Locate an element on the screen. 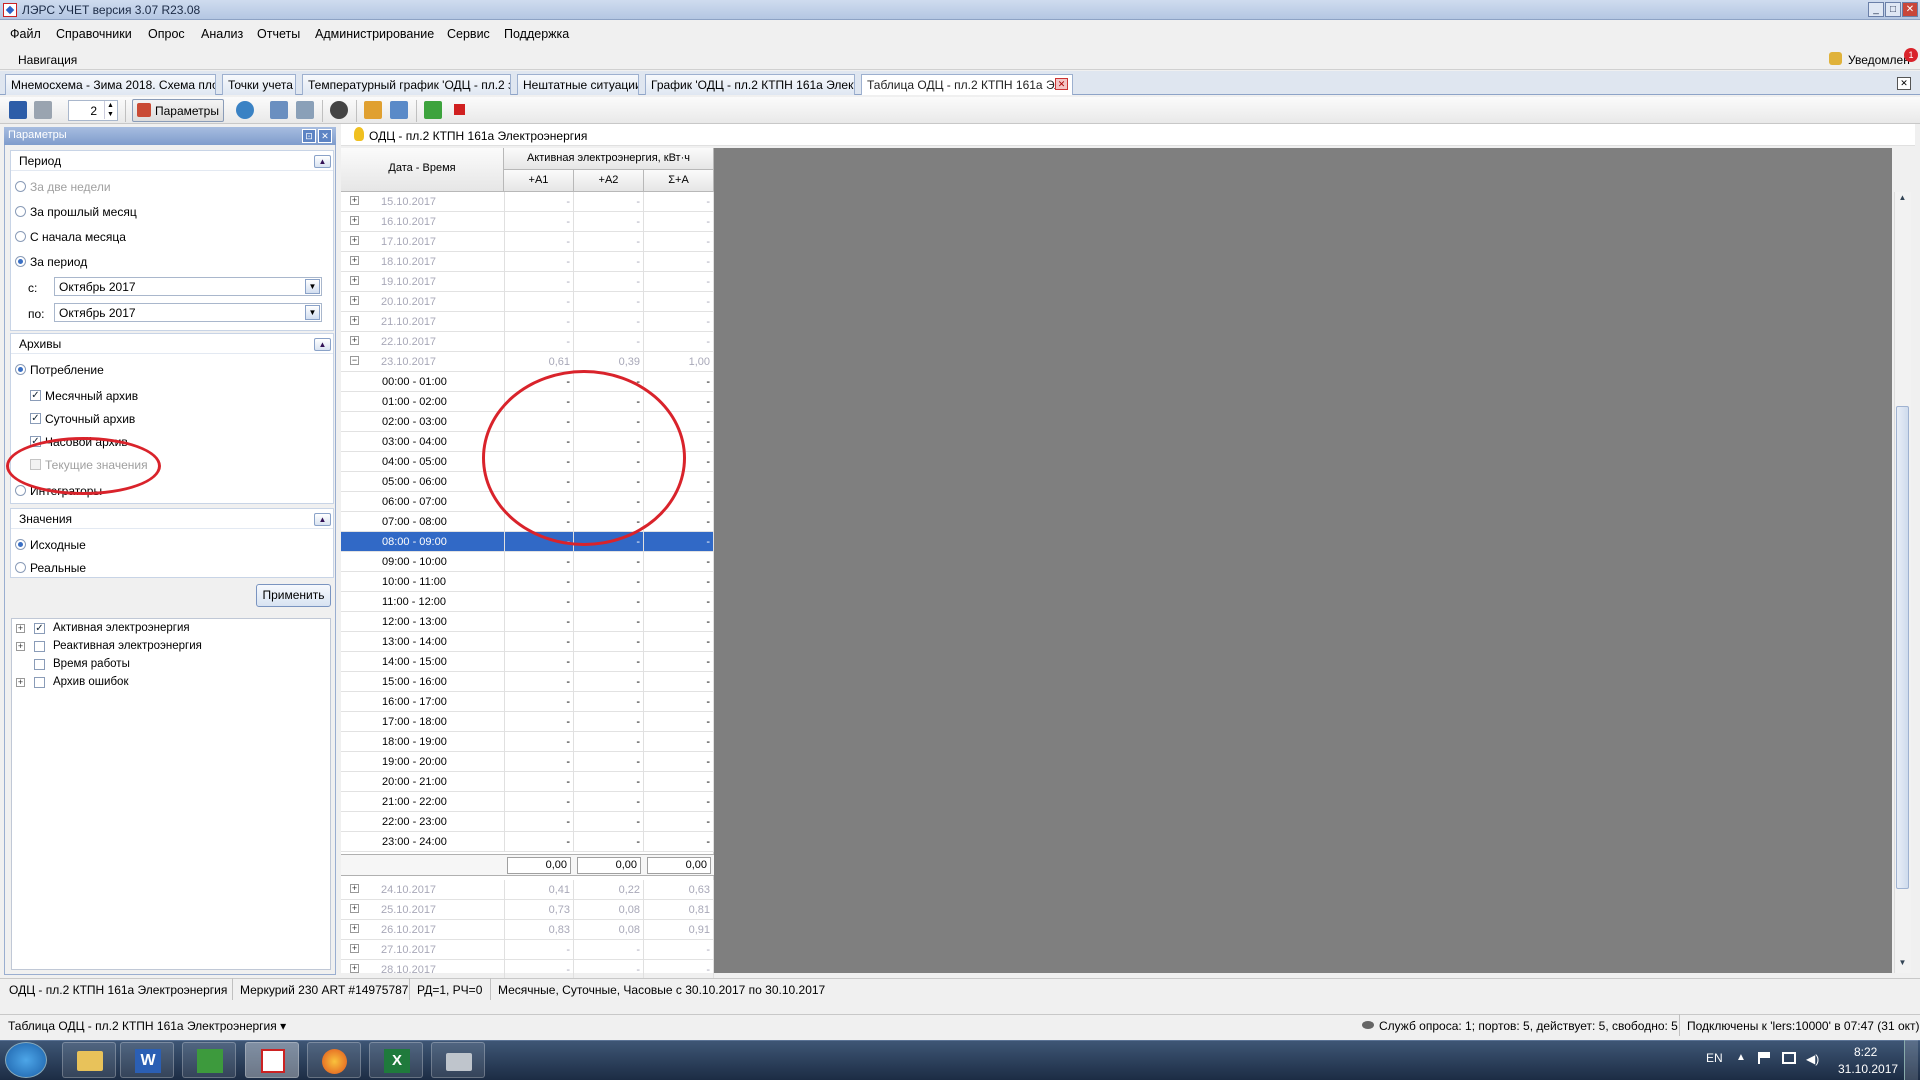 The image size is (1920, 1080). apply-button: Применить is located at coordinates (293, 595).